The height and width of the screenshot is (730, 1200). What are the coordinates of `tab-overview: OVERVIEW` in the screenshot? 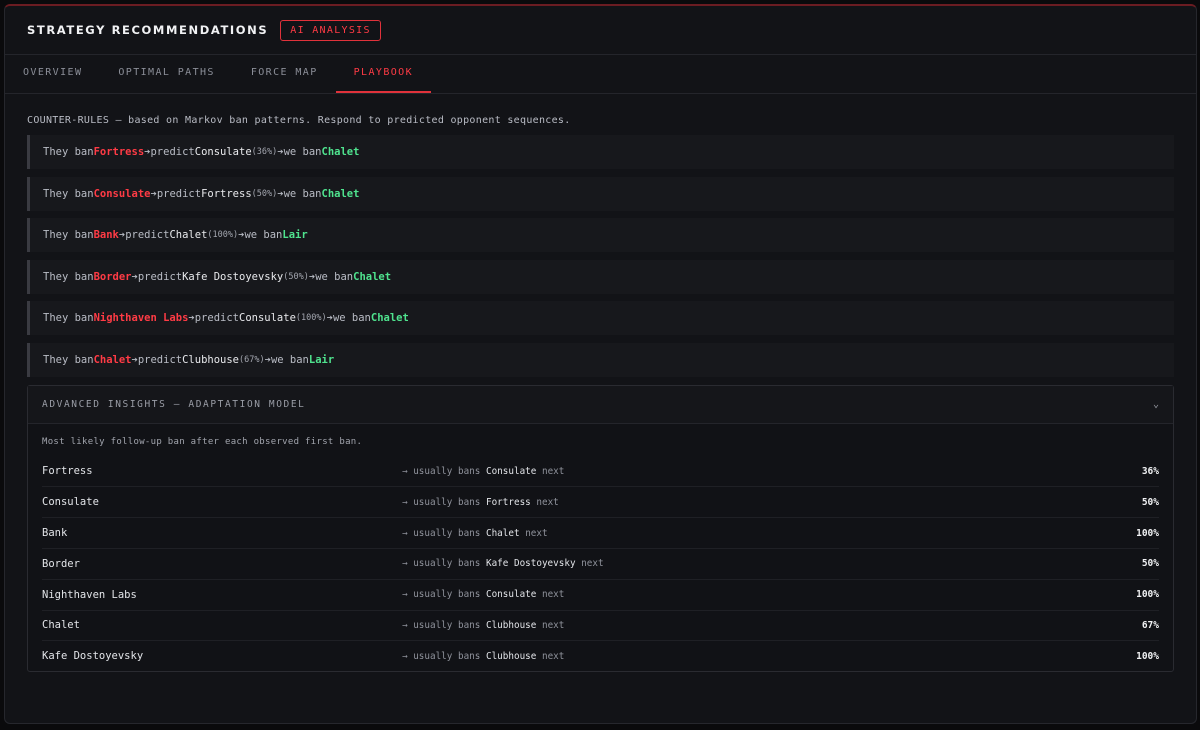 It's located at (52, 74).